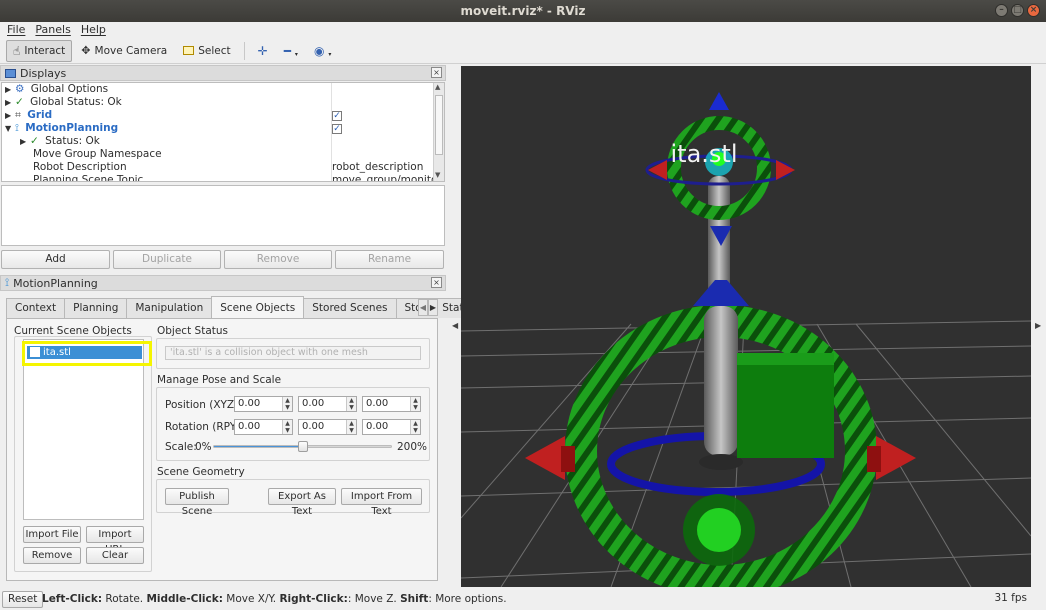  I want to click on scale-label: Scale:, so click(181, 447).